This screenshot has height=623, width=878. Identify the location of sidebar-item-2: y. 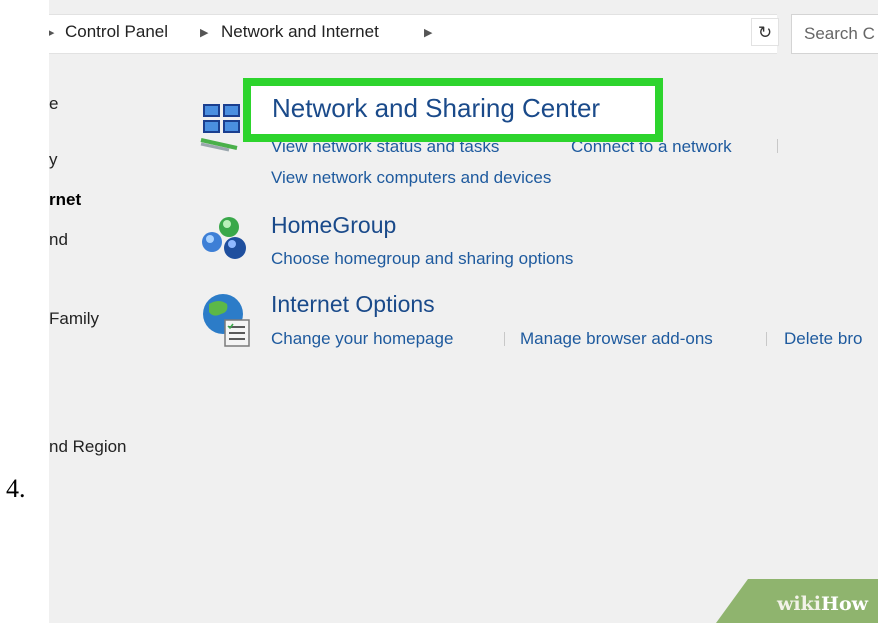
(53, 160).